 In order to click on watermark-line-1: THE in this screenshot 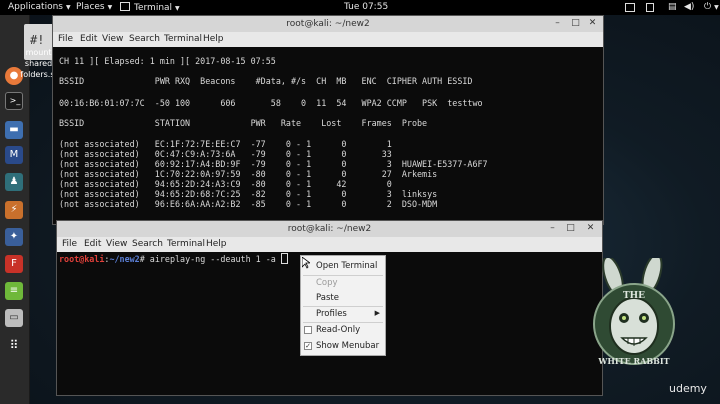, I will do `click(634, 296)`.